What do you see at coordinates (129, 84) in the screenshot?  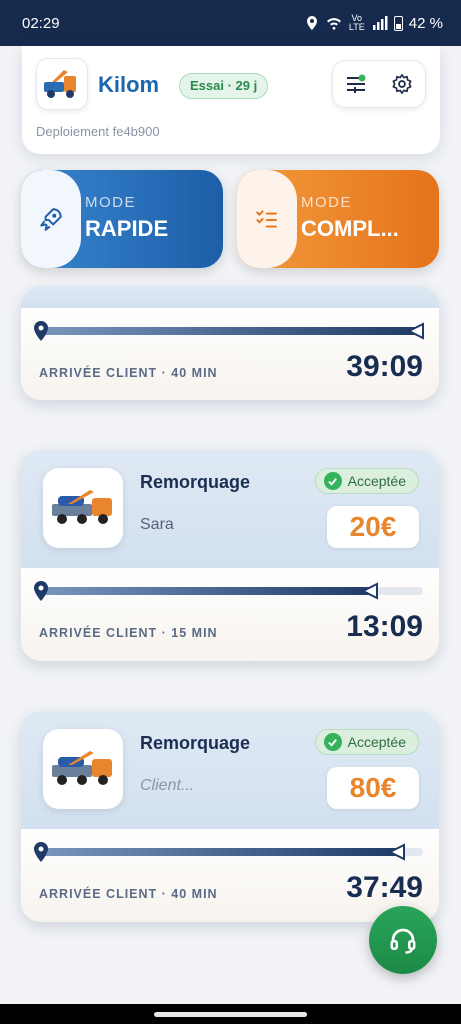 I see `brand-name: Kilom` at bounding box center [129, 84].